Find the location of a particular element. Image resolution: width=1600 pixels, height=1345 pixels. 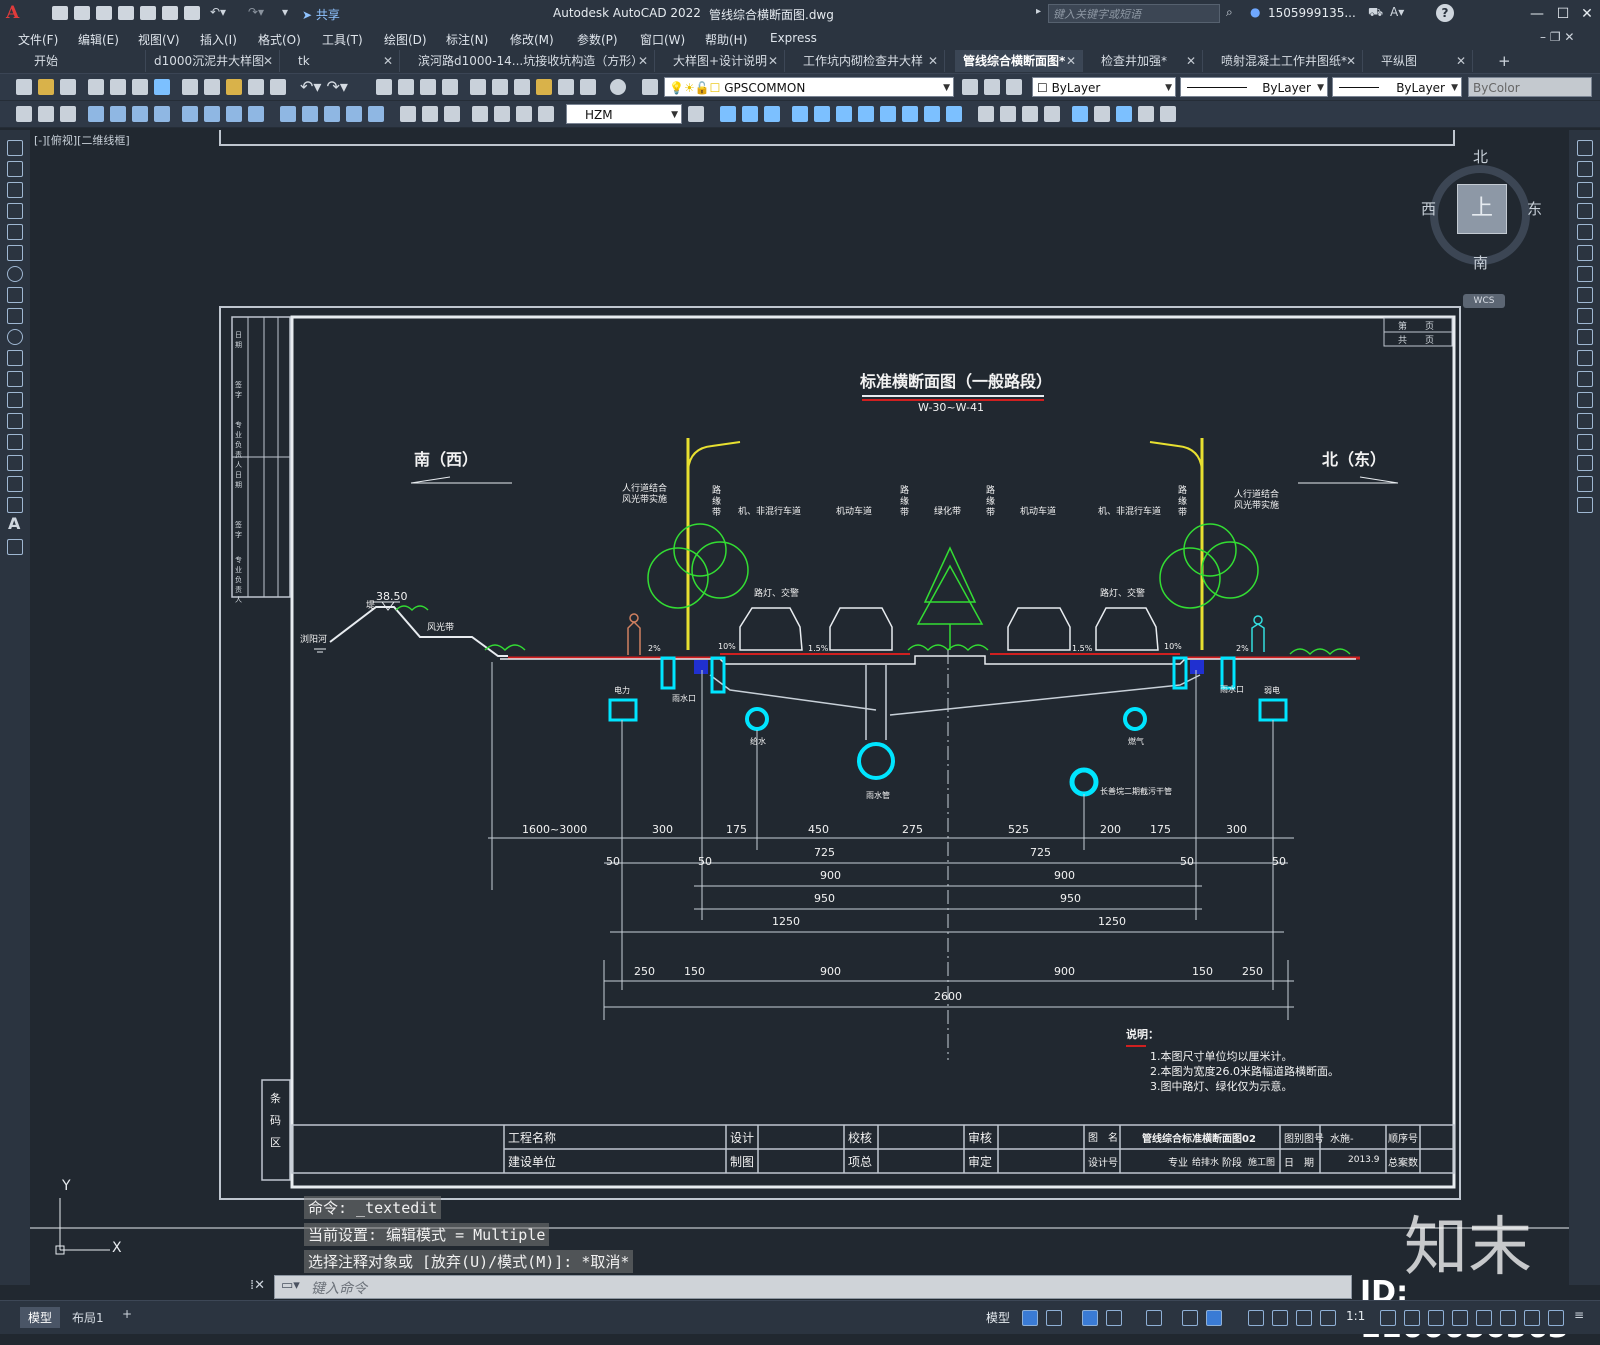

xref-bind-icon is located at coordinates (1124, 114).